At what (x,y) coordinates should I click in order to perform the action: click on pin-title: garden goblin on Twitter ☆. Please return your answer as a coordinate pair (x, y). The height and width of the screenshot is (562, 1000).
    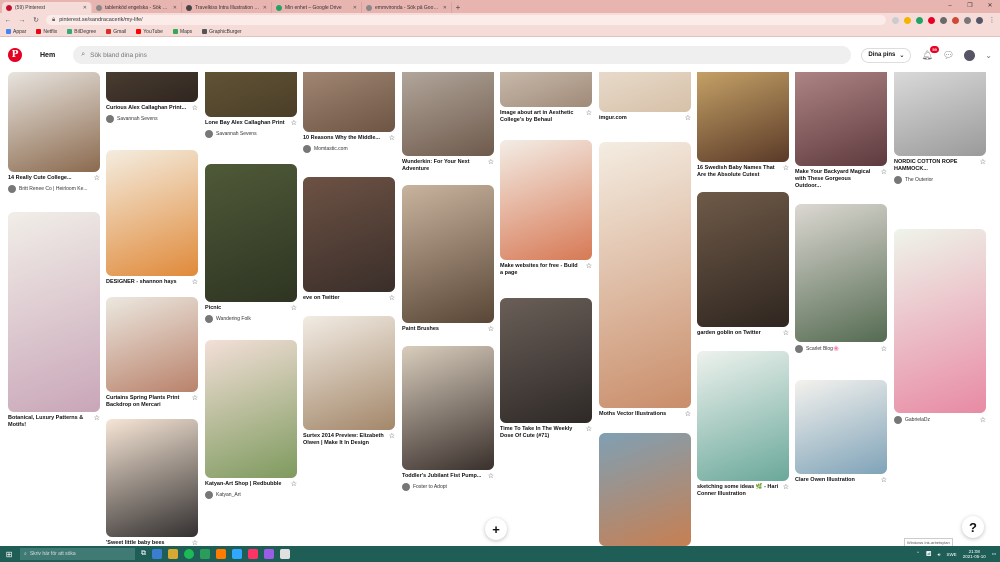
    Looking at the image, I should click on (743, 333).